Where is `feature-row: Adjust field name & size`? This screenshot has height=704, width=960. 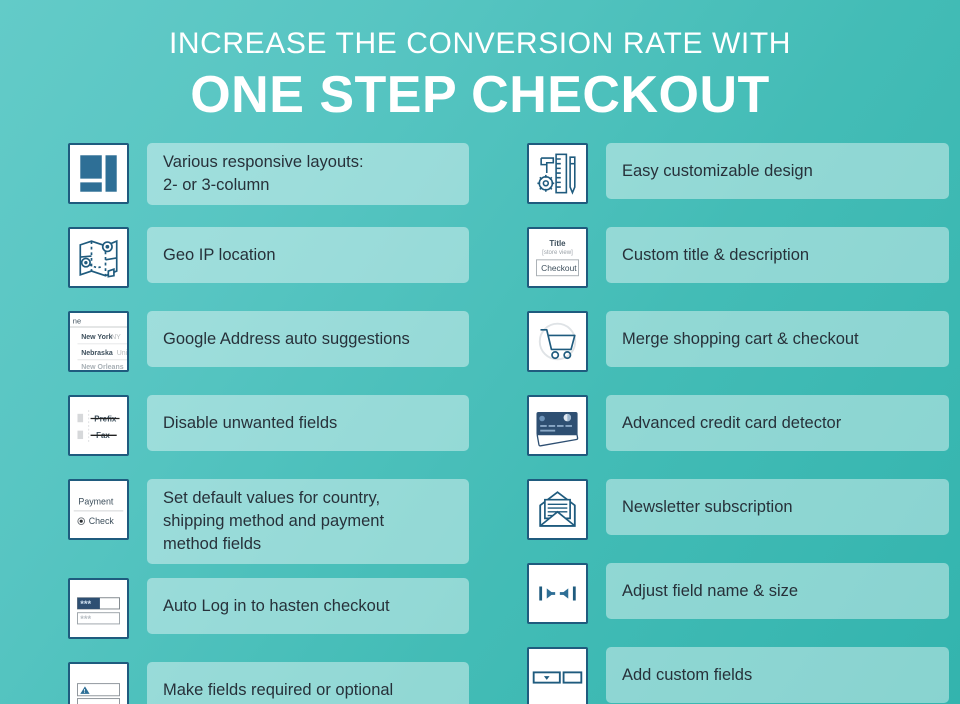
feature-row: Adjust field name & size is located at coordinates (738, 594).